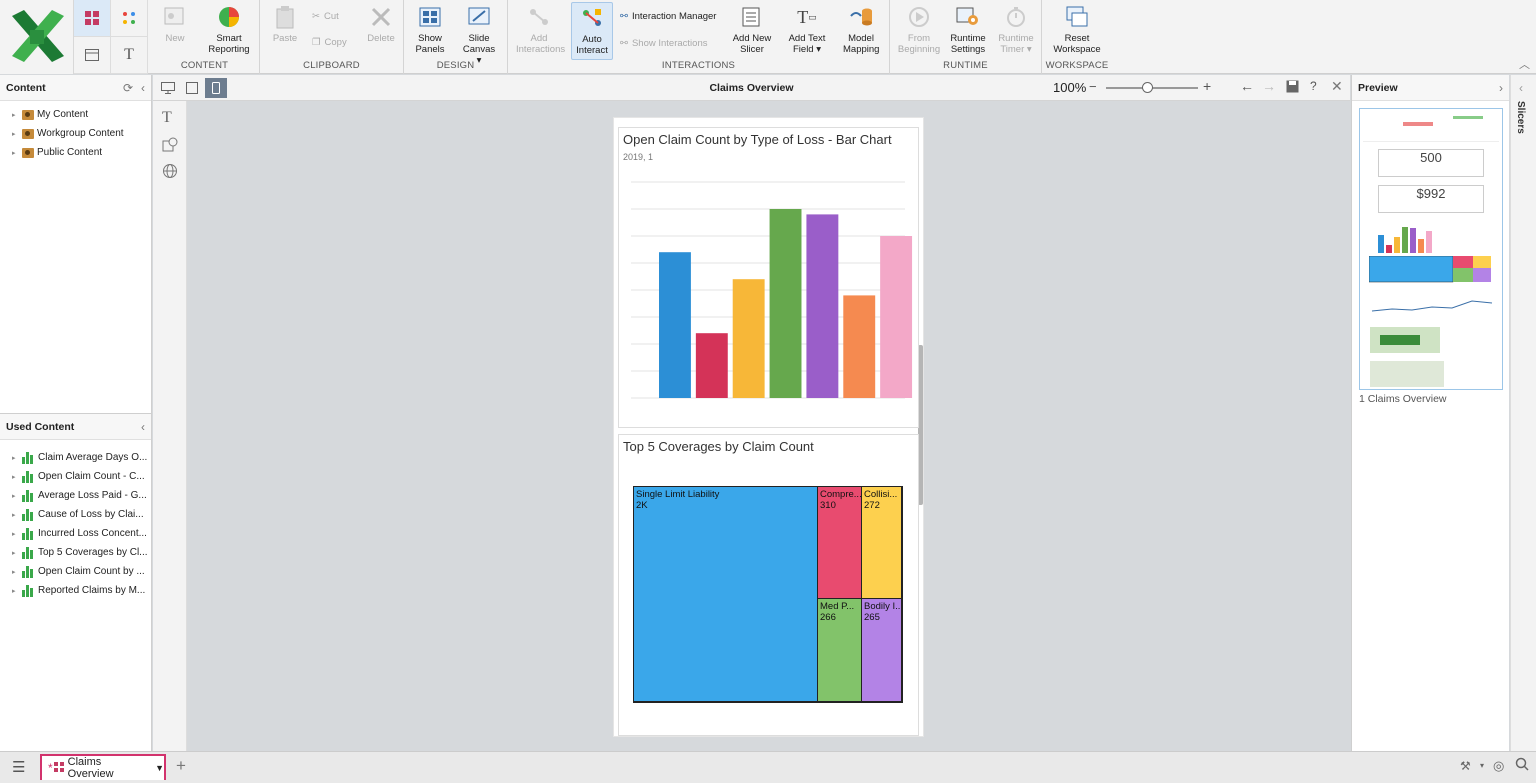 The height and width of the screenshot is (783, 1536). What do you see at coordinates (92, 55) in the screenshot?
I see `layout-mode-button` at bounding box center [92, 55].